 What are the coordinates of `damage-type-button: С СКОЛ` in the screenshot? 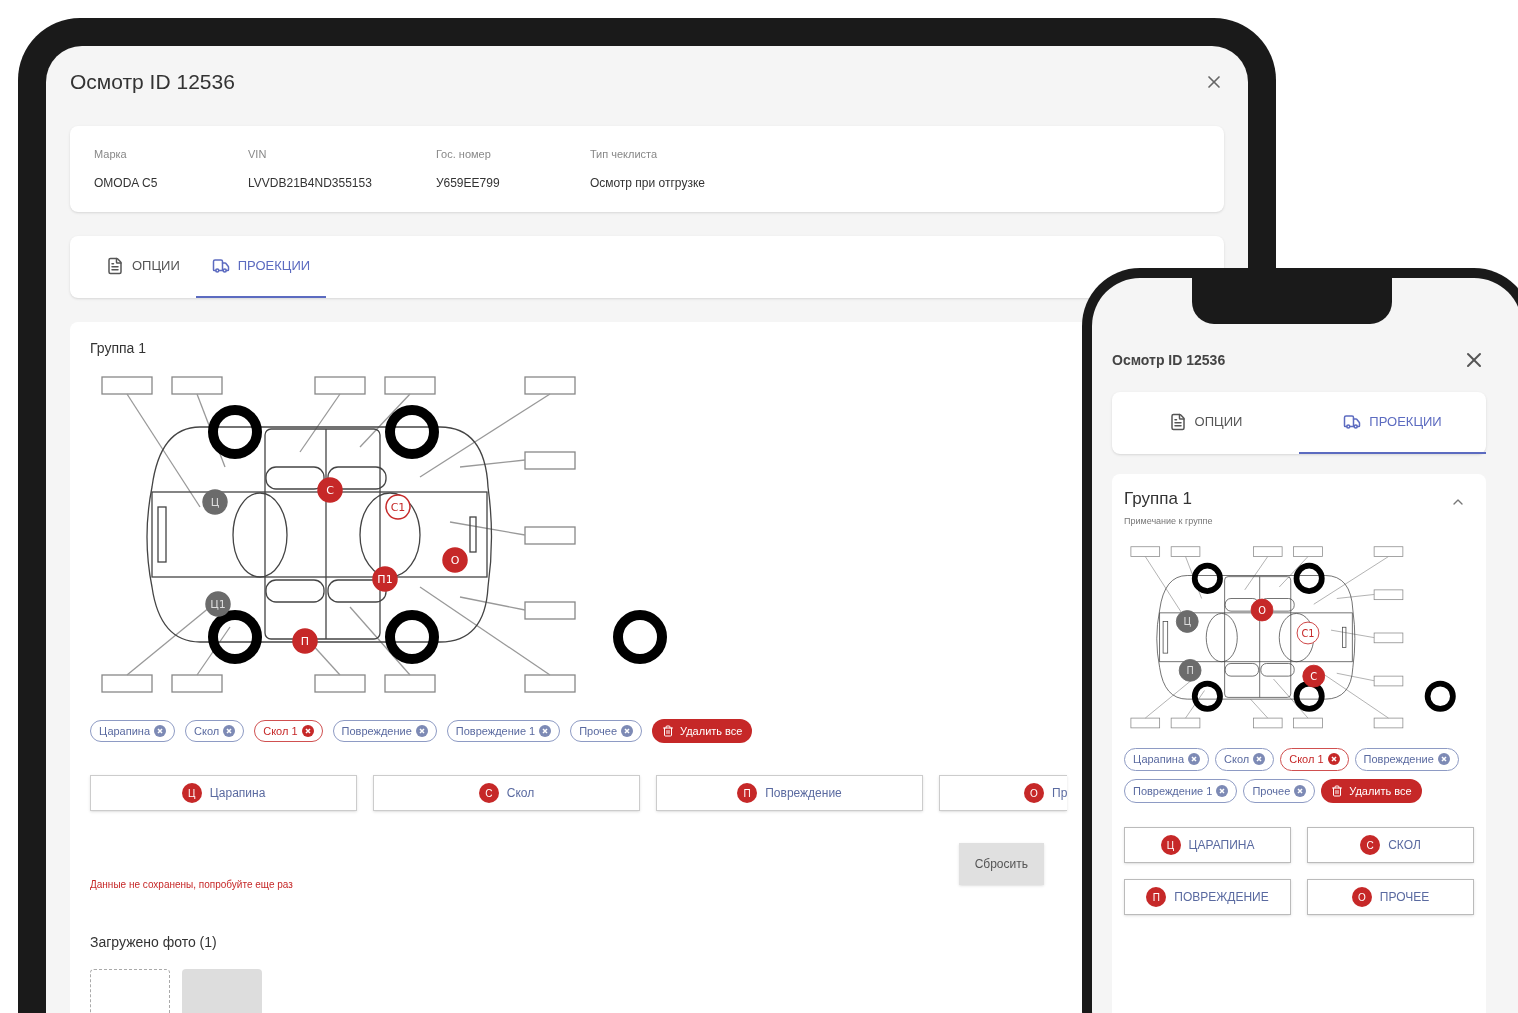 It's located at (1390, 845).